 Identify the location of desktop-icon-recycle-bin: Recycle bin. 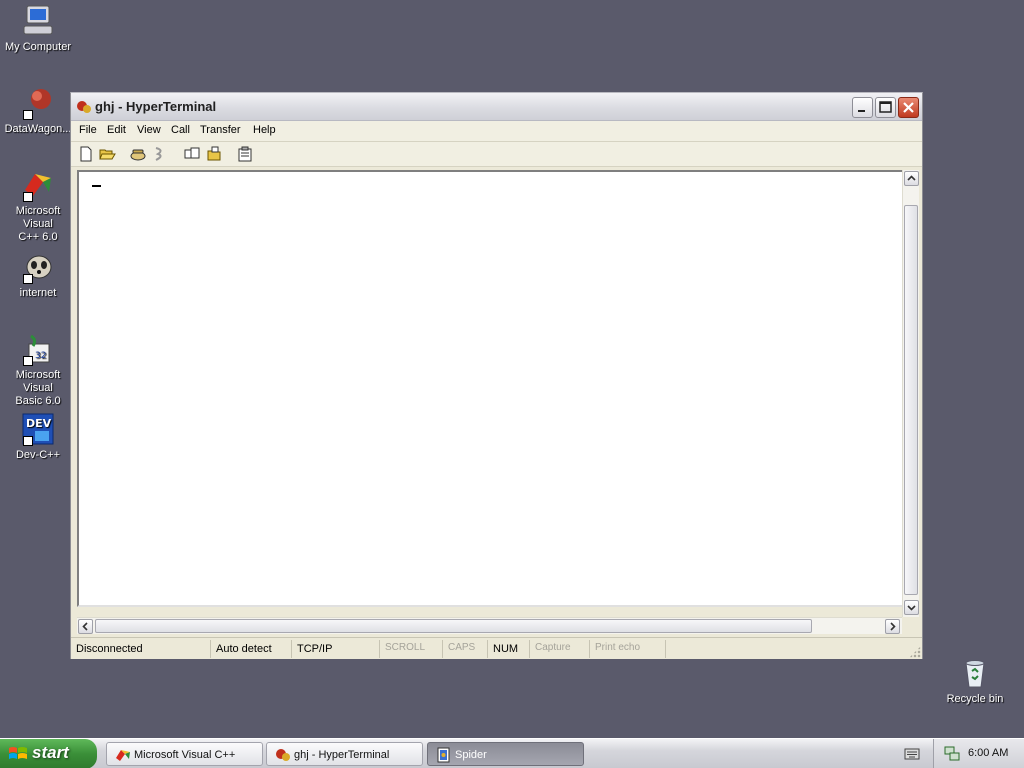
(975, 681).